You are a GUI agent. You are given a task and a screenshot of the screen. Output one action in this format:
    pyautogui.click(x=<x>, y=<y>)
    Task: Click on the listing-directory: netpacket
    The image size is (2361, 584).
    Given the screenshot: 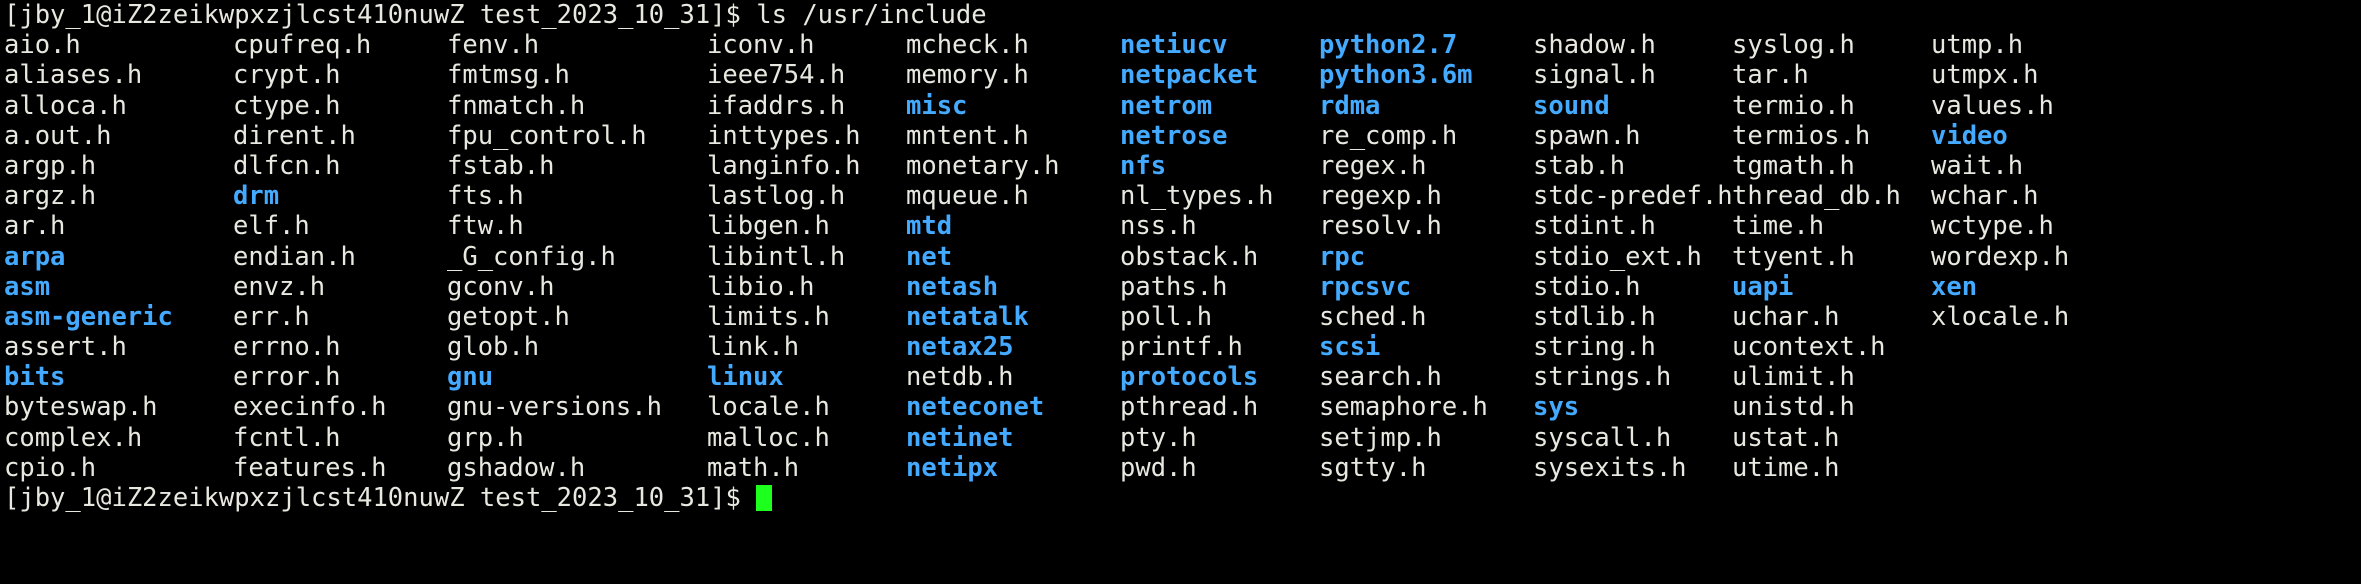 What is the action you would take?
    pyautogui.click(x=1189, y=75)
    